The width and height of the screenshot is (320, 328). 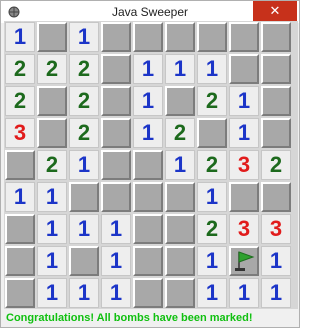 I want to click on flagged-cell, so click(x=244, y=261).